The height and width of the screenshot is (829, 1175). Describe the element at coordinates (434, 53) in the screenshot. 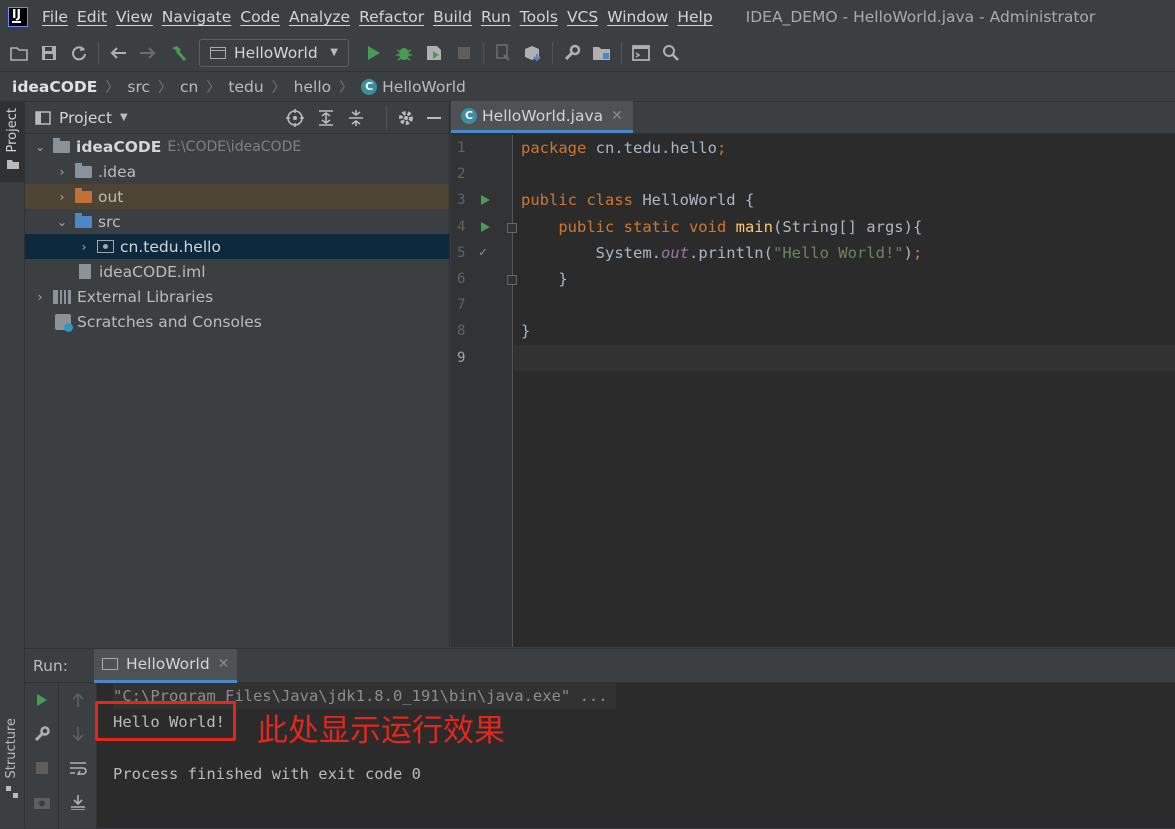

I see `coverage-icon` at that location.